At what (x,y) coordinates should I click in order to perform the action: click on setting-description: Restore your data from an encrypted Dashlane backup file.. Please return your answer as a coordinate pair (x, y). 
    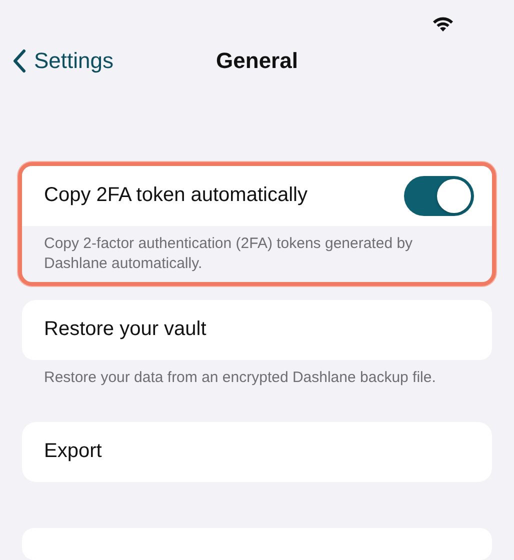
    Looking at the image, I should click on (240, 378).